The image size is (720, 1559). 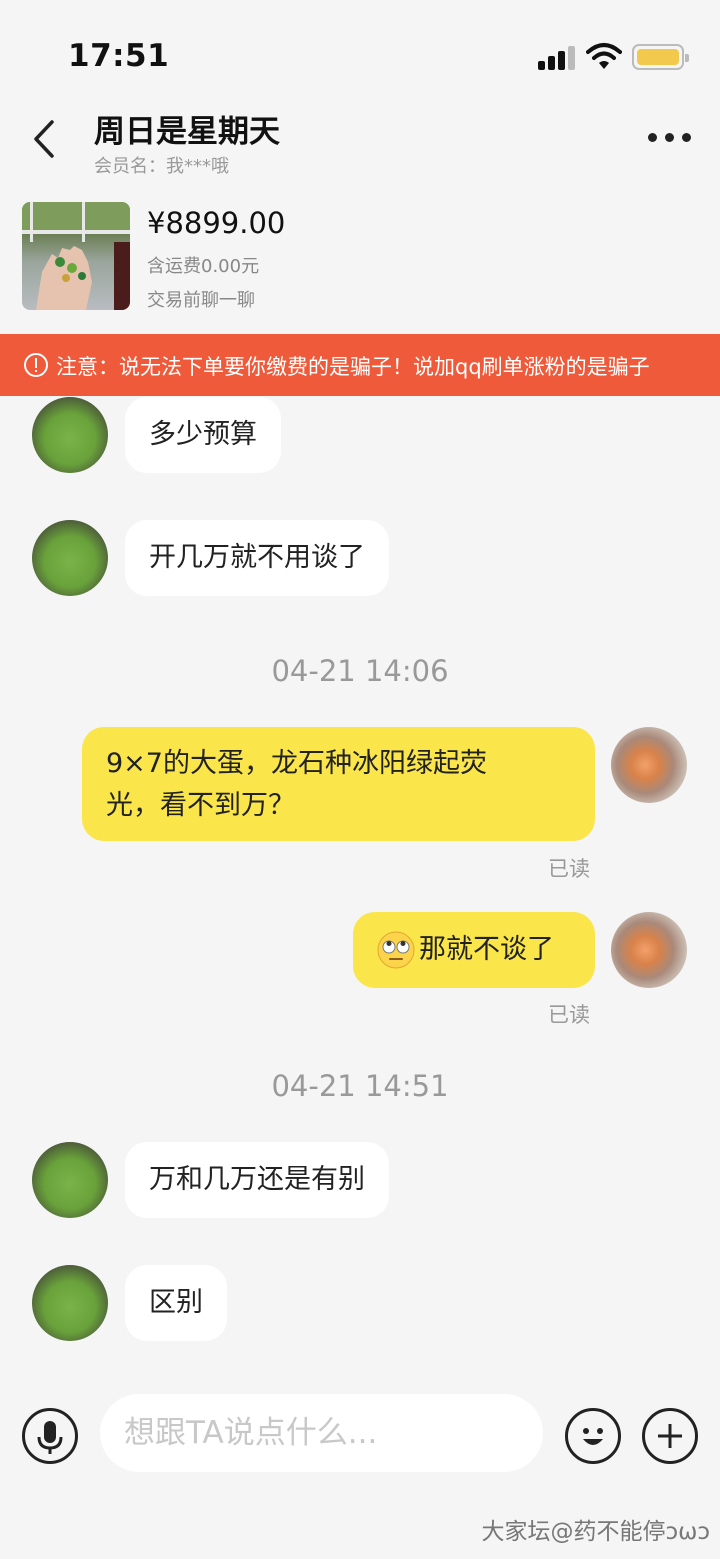 I want to click on message-text: 多少预算, so click(x=203, y=434).